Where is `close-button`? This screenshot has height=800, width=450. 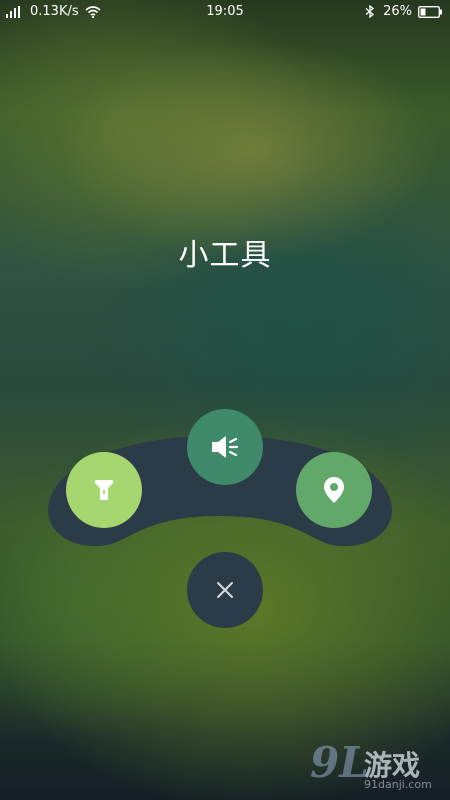
close-button is located at coordinates (225, 590).